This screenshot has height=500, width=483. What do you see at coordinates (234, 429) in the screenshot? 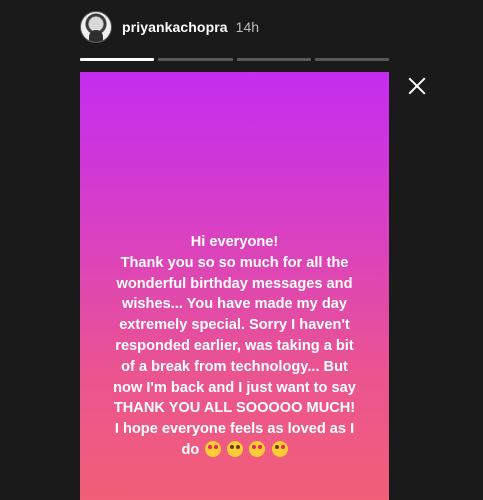
I see `story-line: I hope everyone feels as loved as I` at bounding box center [234, 429].